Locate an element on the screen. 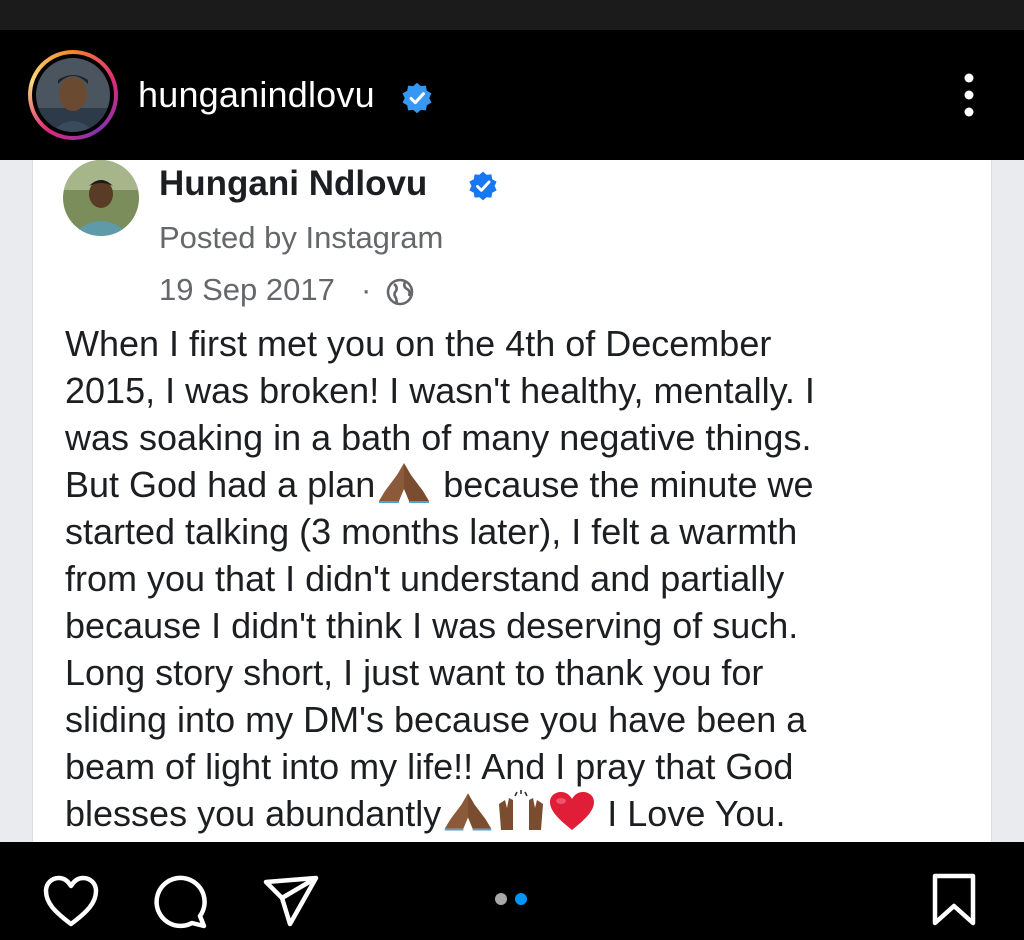 The width and height of the screenshot is (1024, 940). profile-avatar is located at coordinates (73, 95).